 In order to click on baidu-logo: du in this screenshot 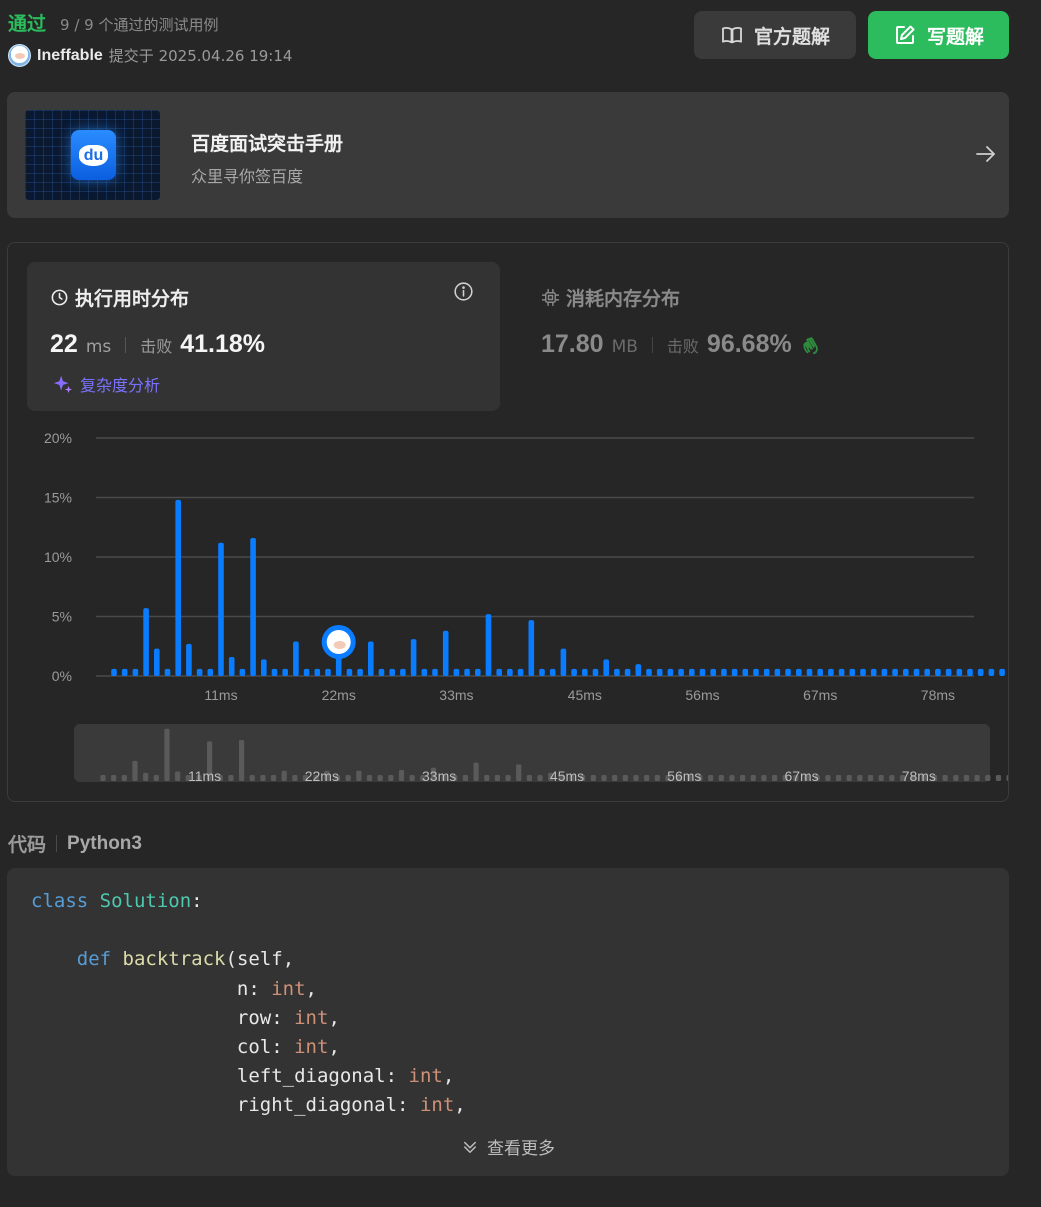, I will do `click(93, 155)`.